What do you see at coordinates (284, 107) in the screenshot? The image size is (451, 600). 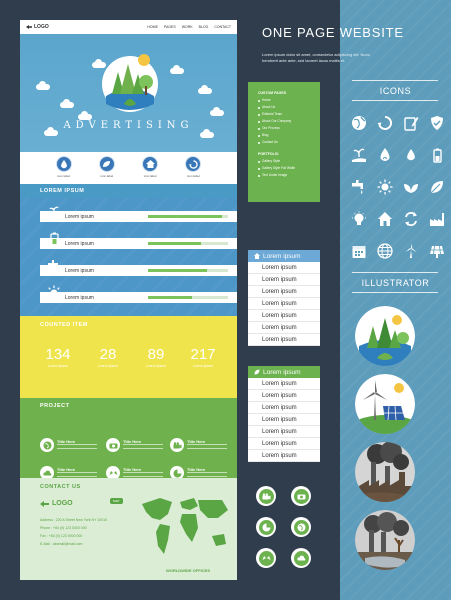 I see `menu-item: About Us` at bounding box center [284, 107].